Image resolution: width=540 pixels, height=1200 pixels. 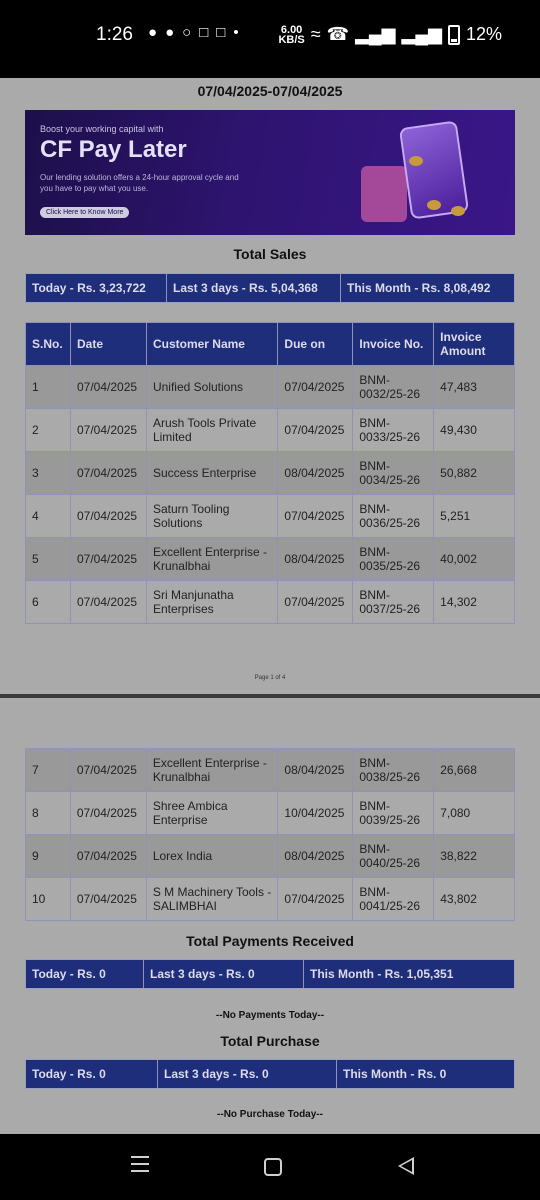 I want to click on col-header: Date, so click(x=108, y=344).